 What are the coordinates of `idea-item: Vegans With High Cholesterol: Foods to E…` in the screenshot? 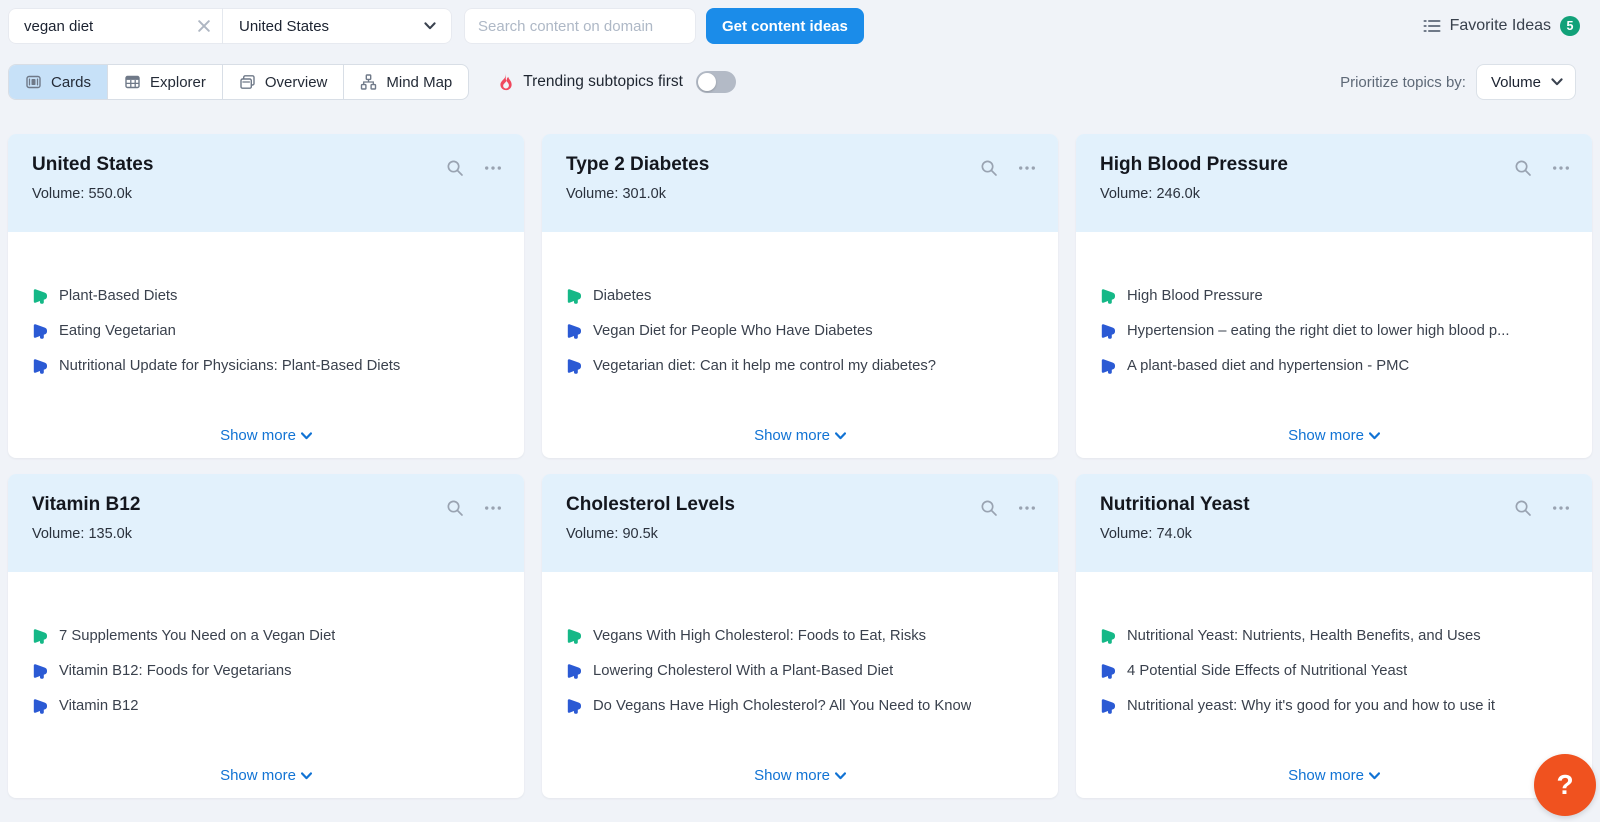 It's located at (800, 635).